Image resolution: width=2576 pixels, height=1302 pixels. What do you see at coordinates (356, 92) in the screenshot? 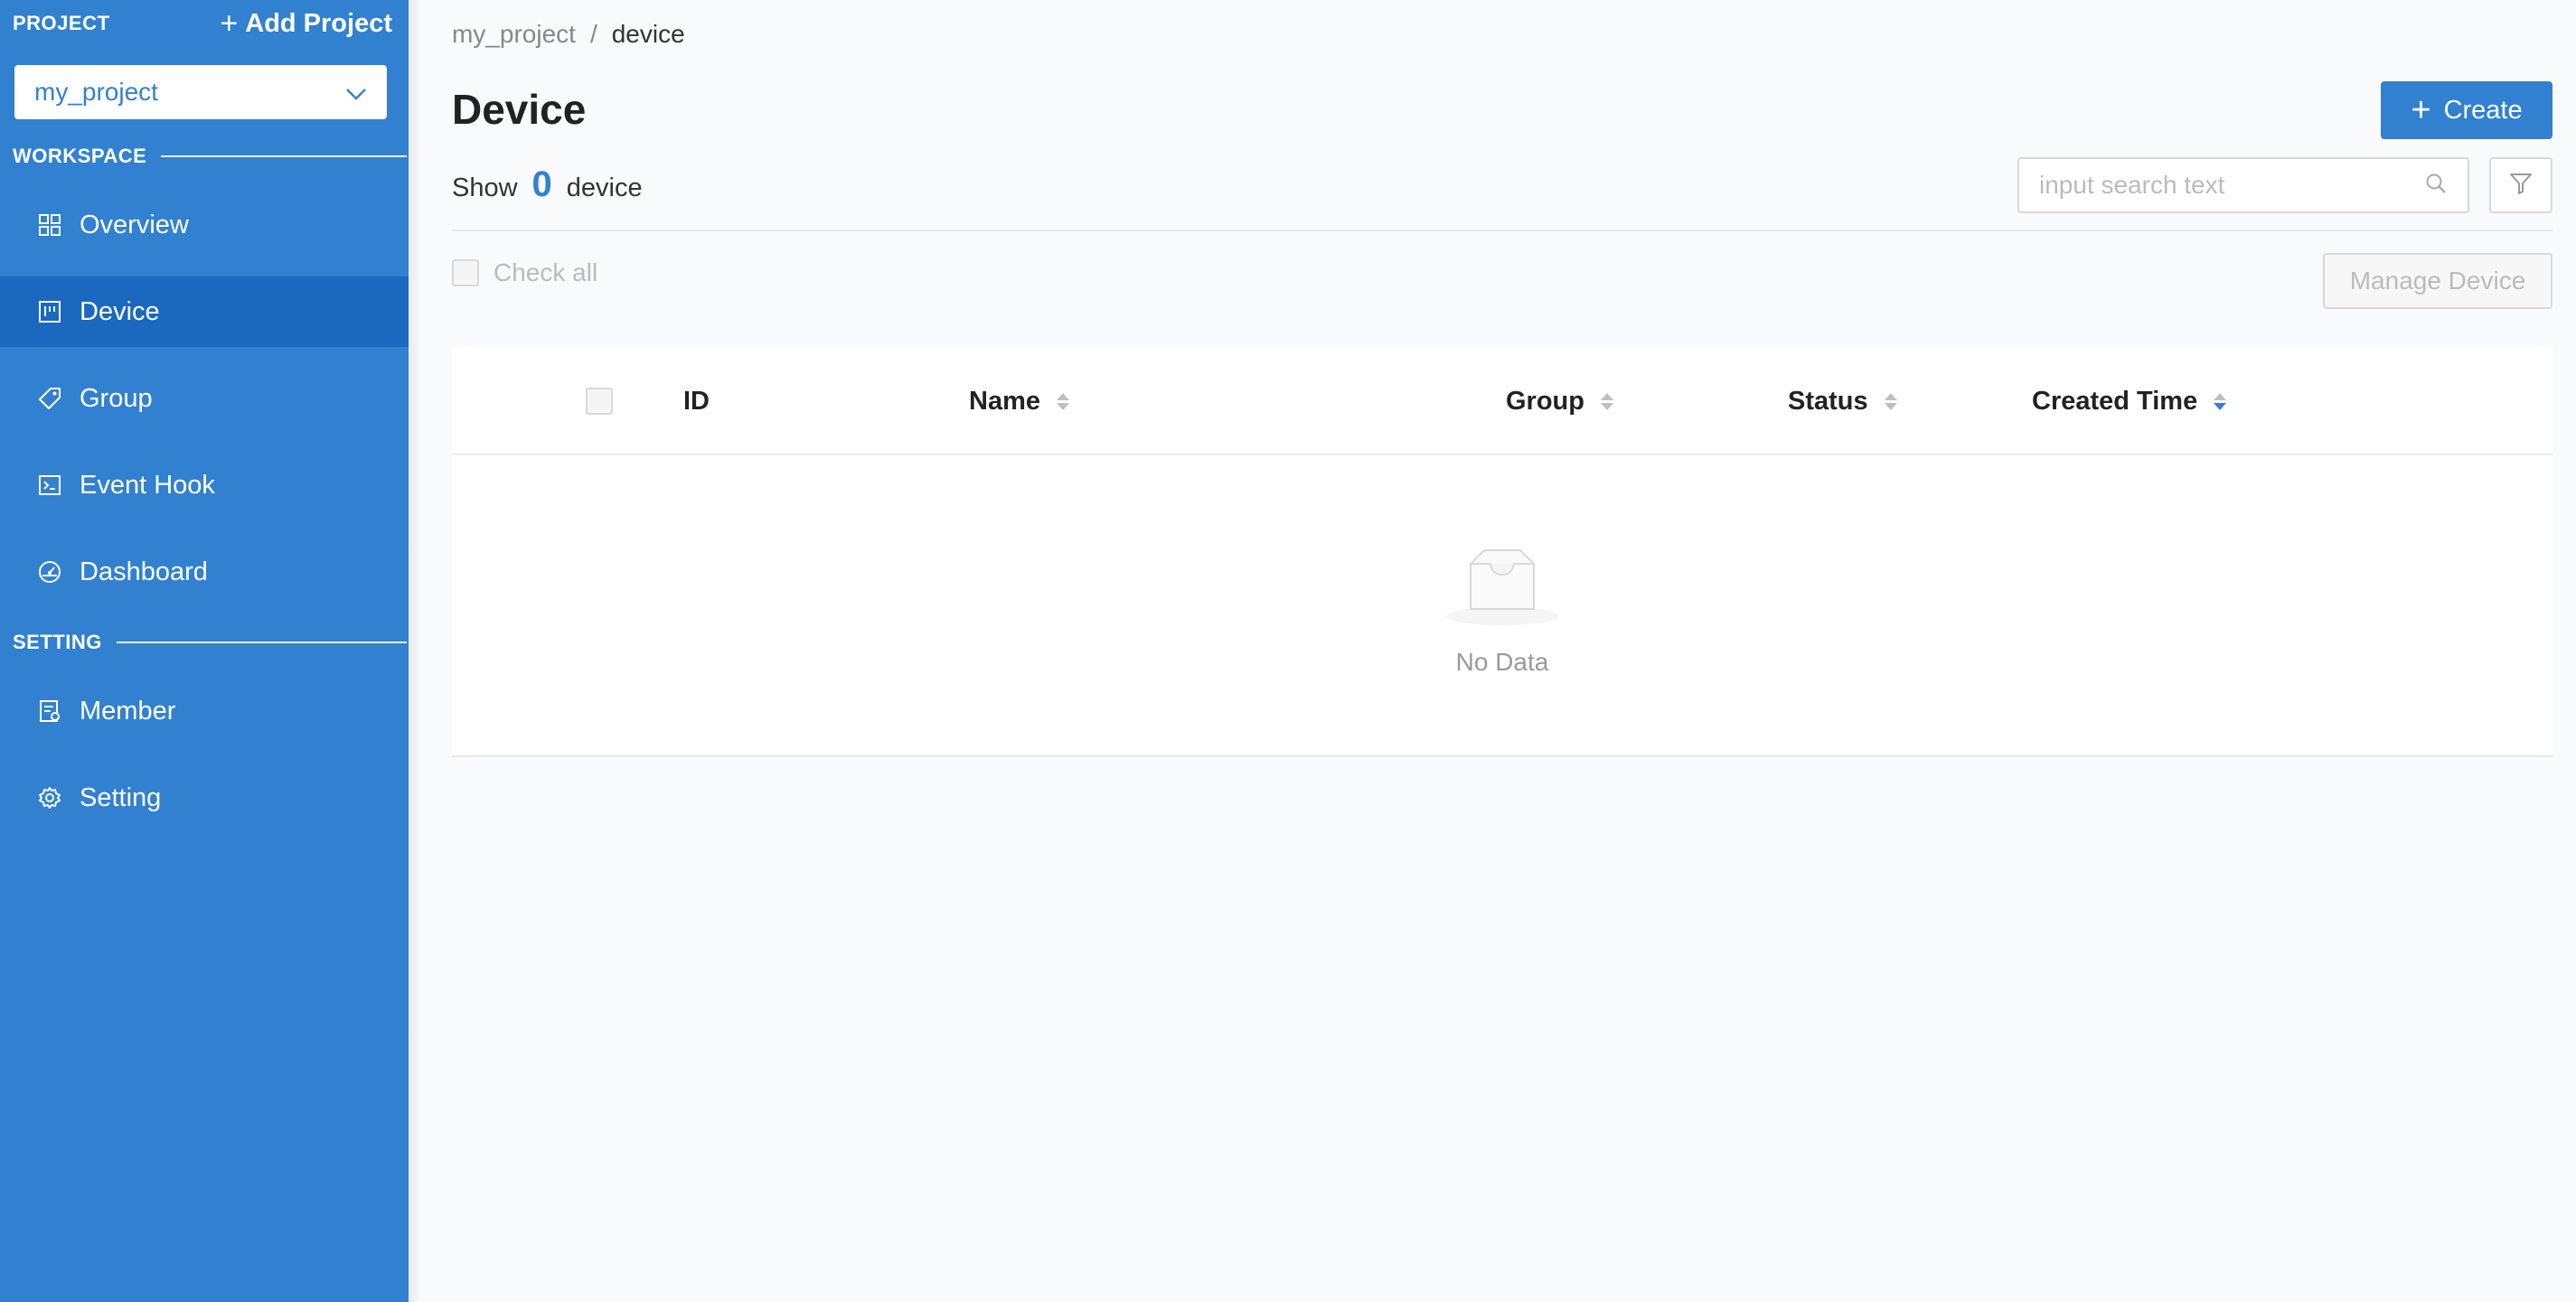
I see `chevron-down-icon` at bounding box center [356, 92].